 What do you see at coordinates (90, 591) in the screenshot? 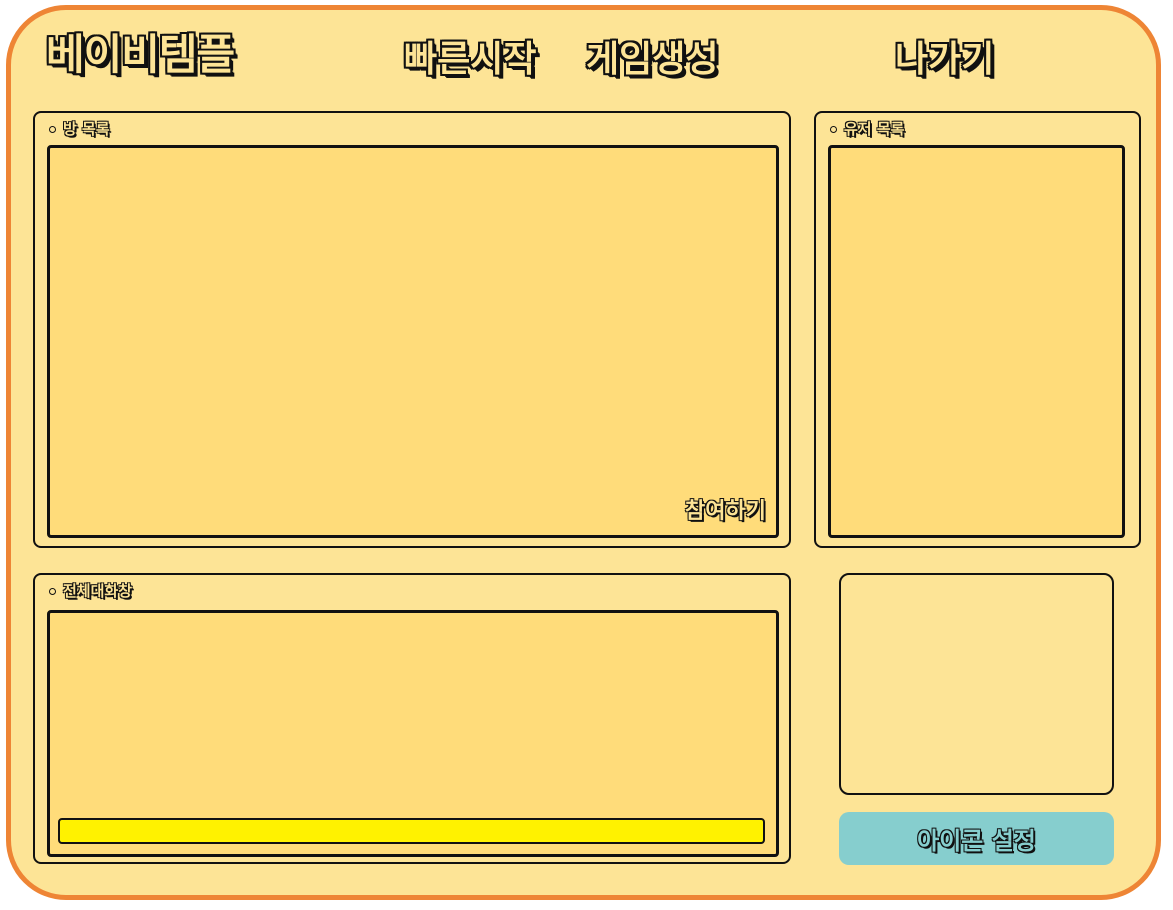
I see `chat-header: 전체대화창` at bounding box center [90, 591].